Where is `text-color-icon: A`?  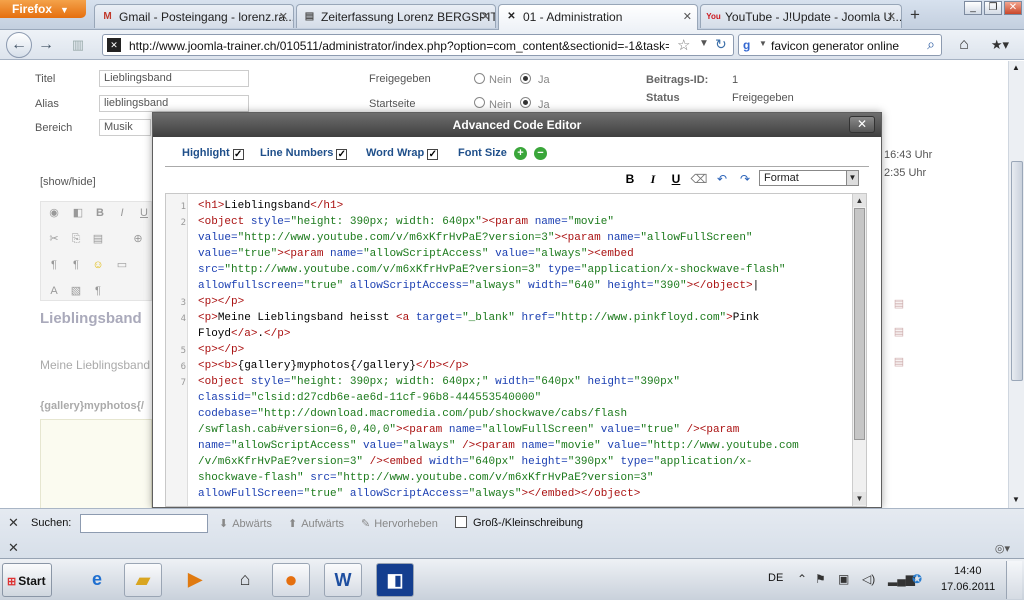 text-color-icon: A is located at coordinates (54, 291).